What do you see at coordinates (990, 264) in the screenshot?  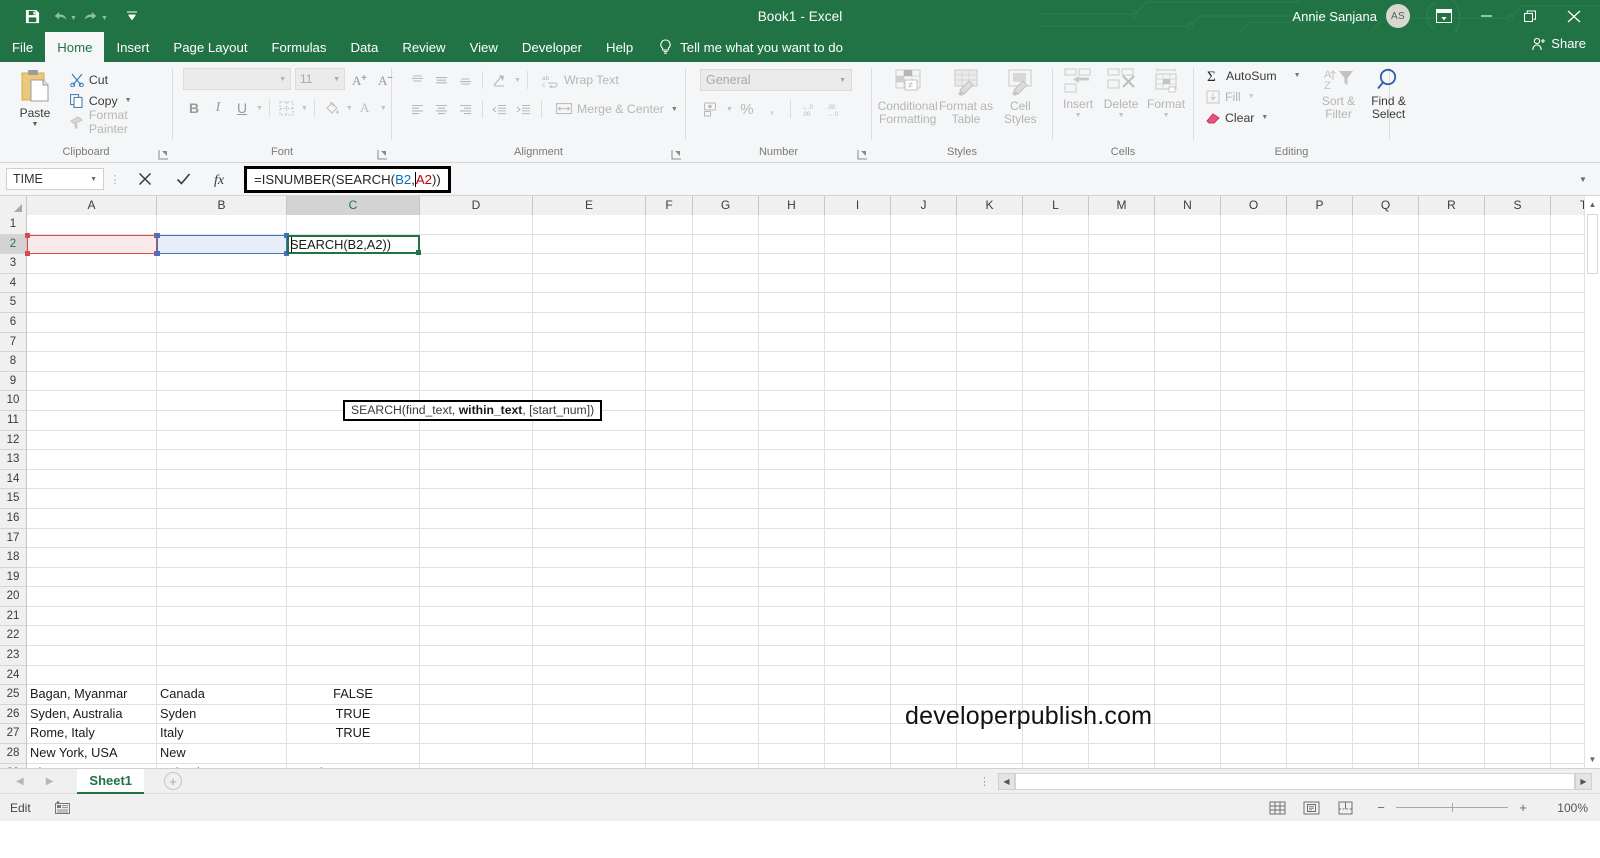 I see `cell-K27` at bounding box center [990, 264].